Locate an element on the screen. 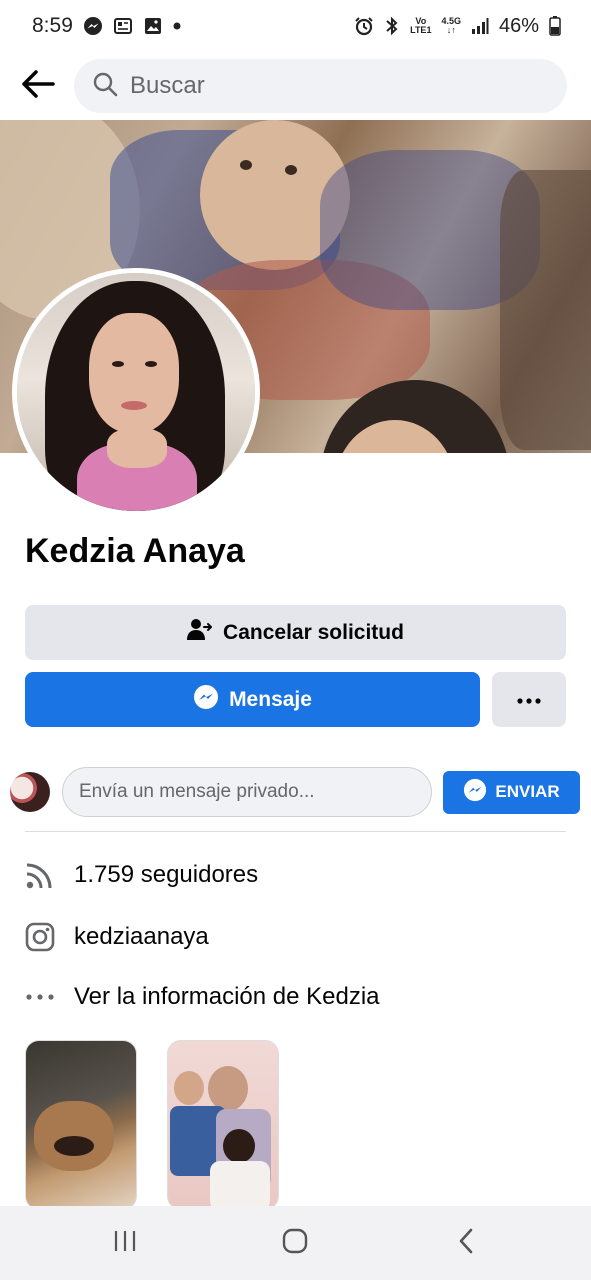 The width and height of the screenshot is (591, 1280). status-left: 8:59 is located at coordinates (106, 26).